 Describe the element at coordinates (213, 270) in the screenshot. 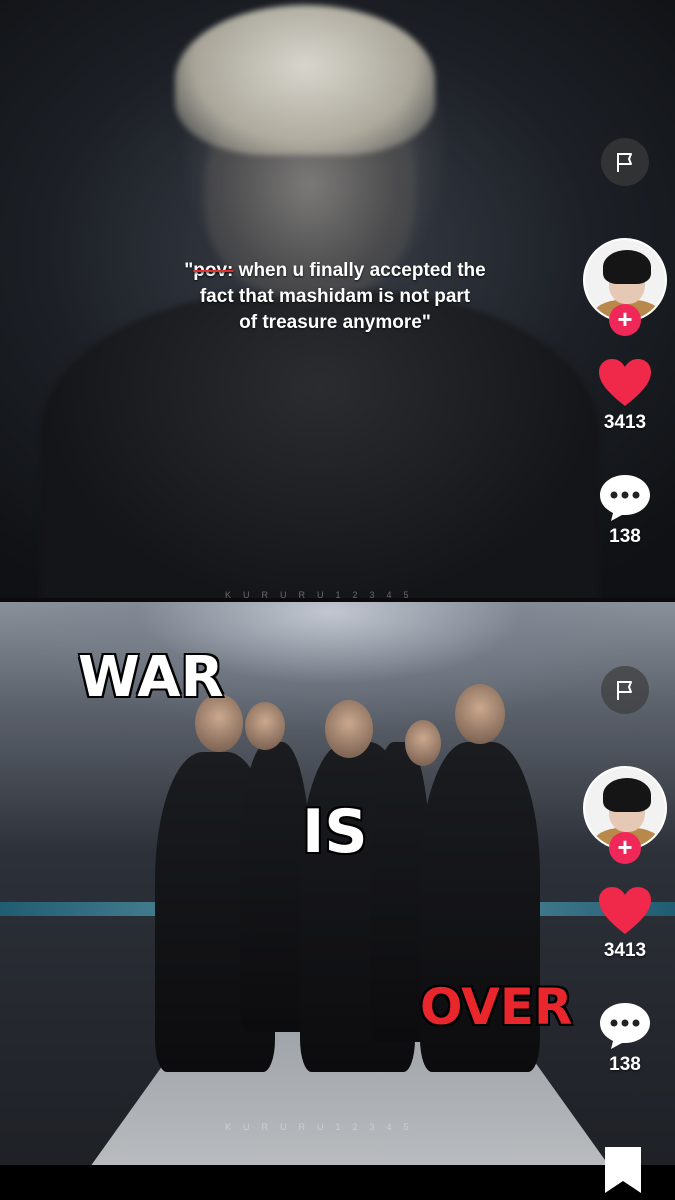

I see `caption-strikethrough-word: pov:` at that location.